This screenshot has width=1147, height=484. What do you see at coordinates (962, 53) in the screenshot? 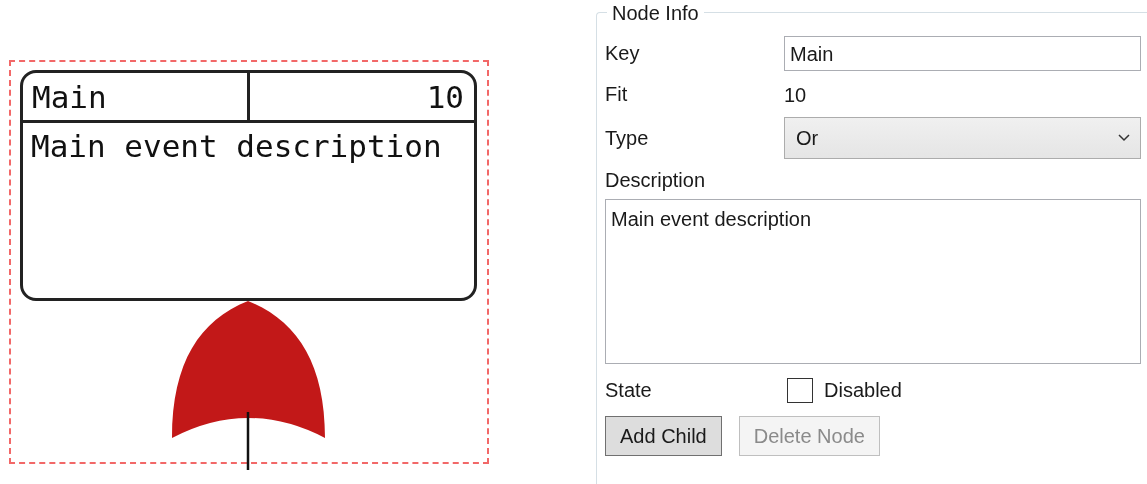
I see `key-field: Main` at bounding box center [962, 53].